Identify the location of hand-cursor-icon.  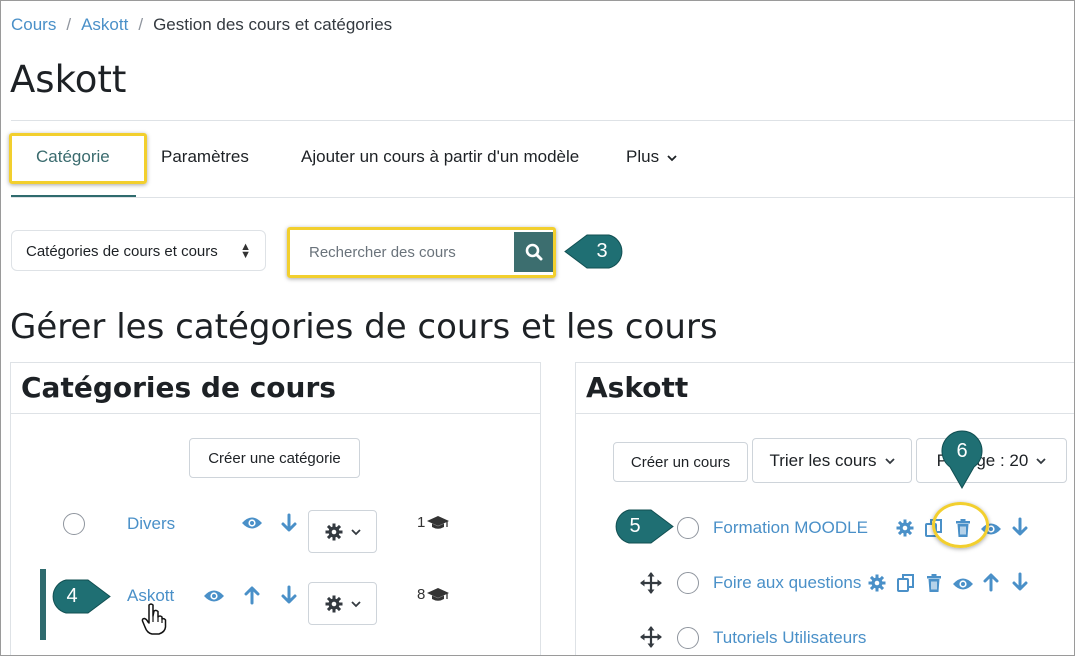
(154, 619).